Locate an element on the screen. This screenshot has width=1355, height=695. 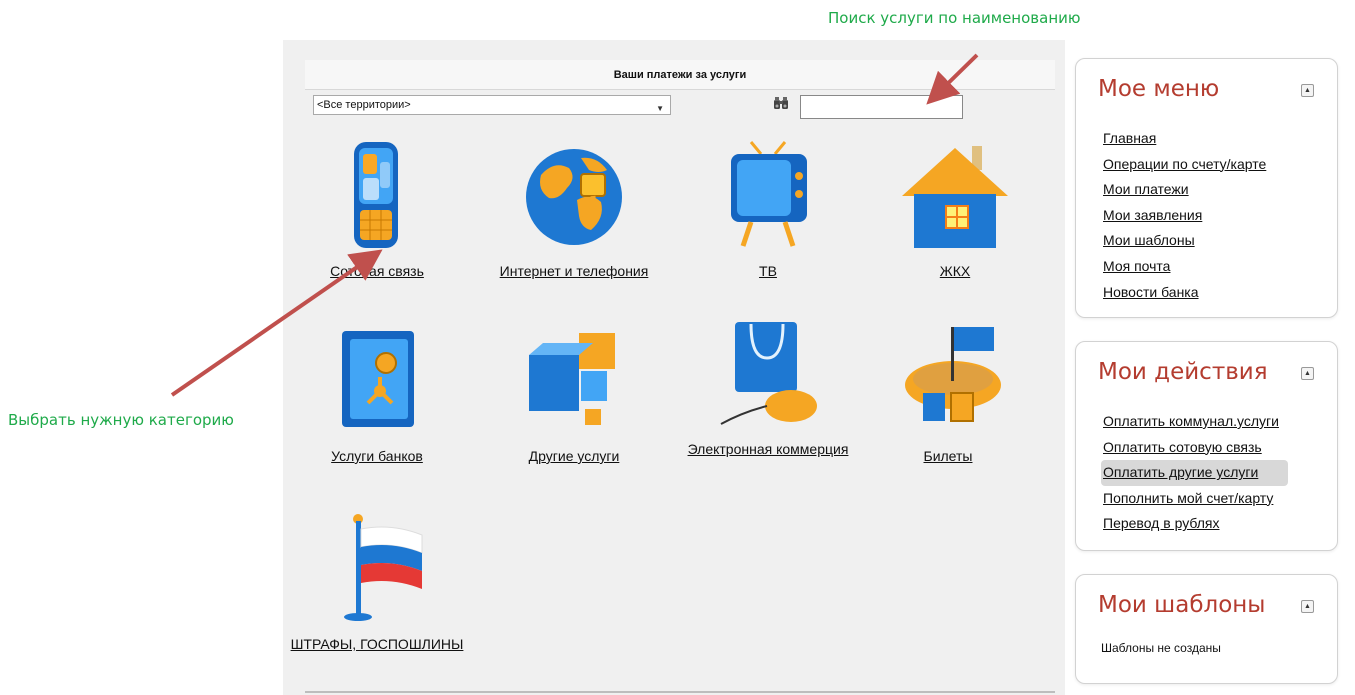
tile-mobile: Сотовая связь is located at coordinates (377, 209).